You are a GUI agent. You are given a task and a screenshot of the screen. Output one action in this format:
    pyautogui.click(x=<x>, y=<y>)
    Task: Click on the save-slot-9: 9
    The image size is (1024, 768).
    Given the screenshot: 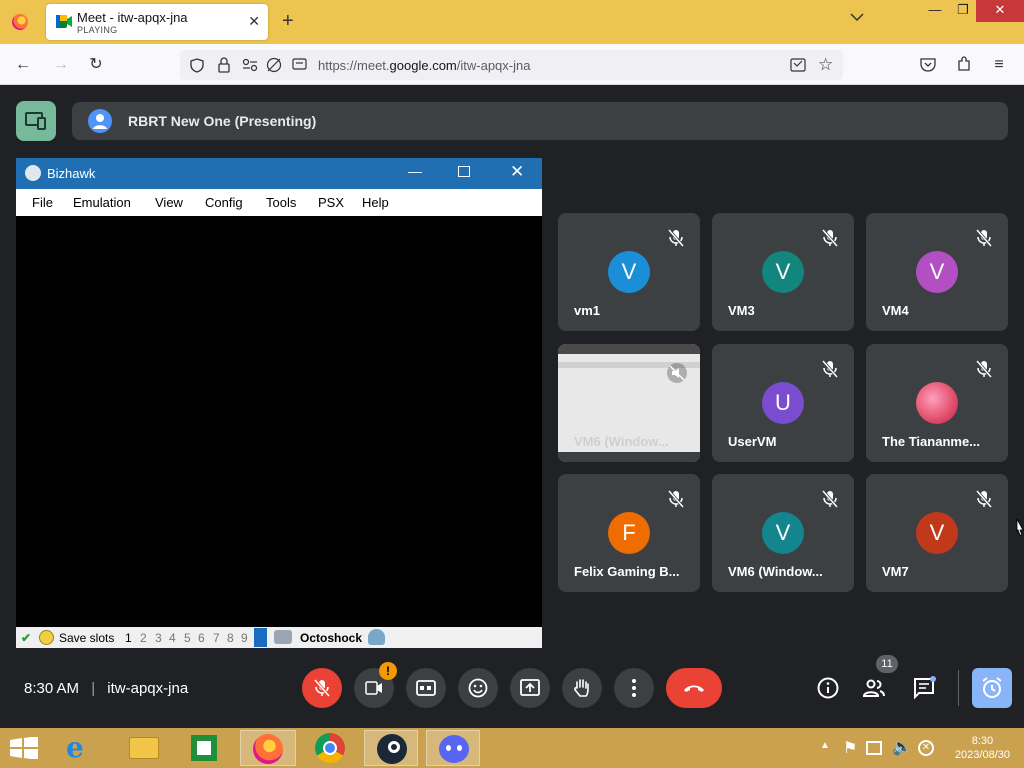 What is the action you would take?
    pyautogui.click(x=244, y=638)
    